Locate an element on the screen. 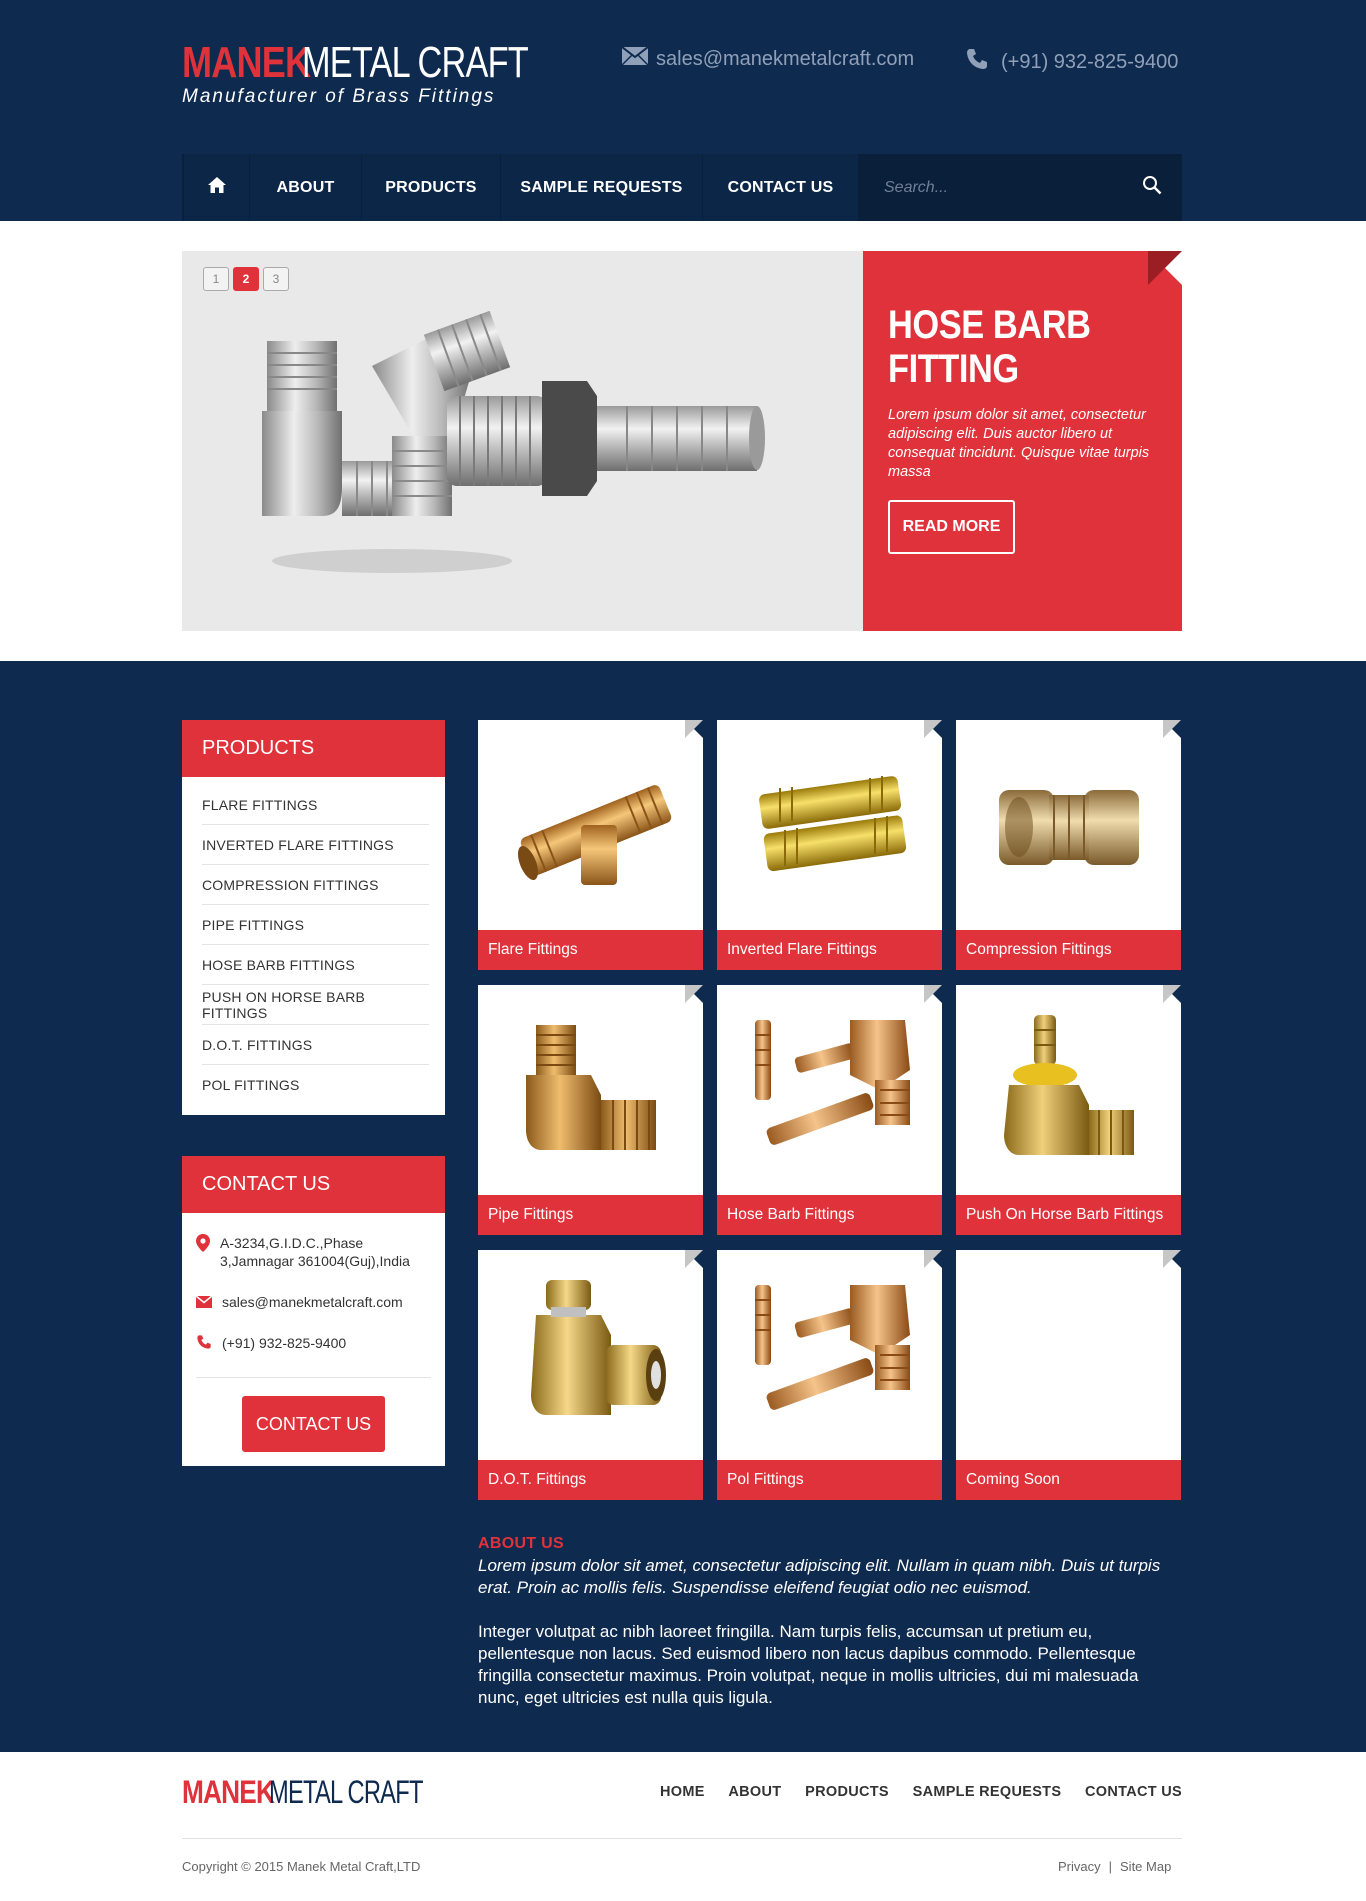 The width and height of the screenshot is (1366, 1901). contact-phone: (+91) 932-825-9400 is located at coordinates (284, 1344).